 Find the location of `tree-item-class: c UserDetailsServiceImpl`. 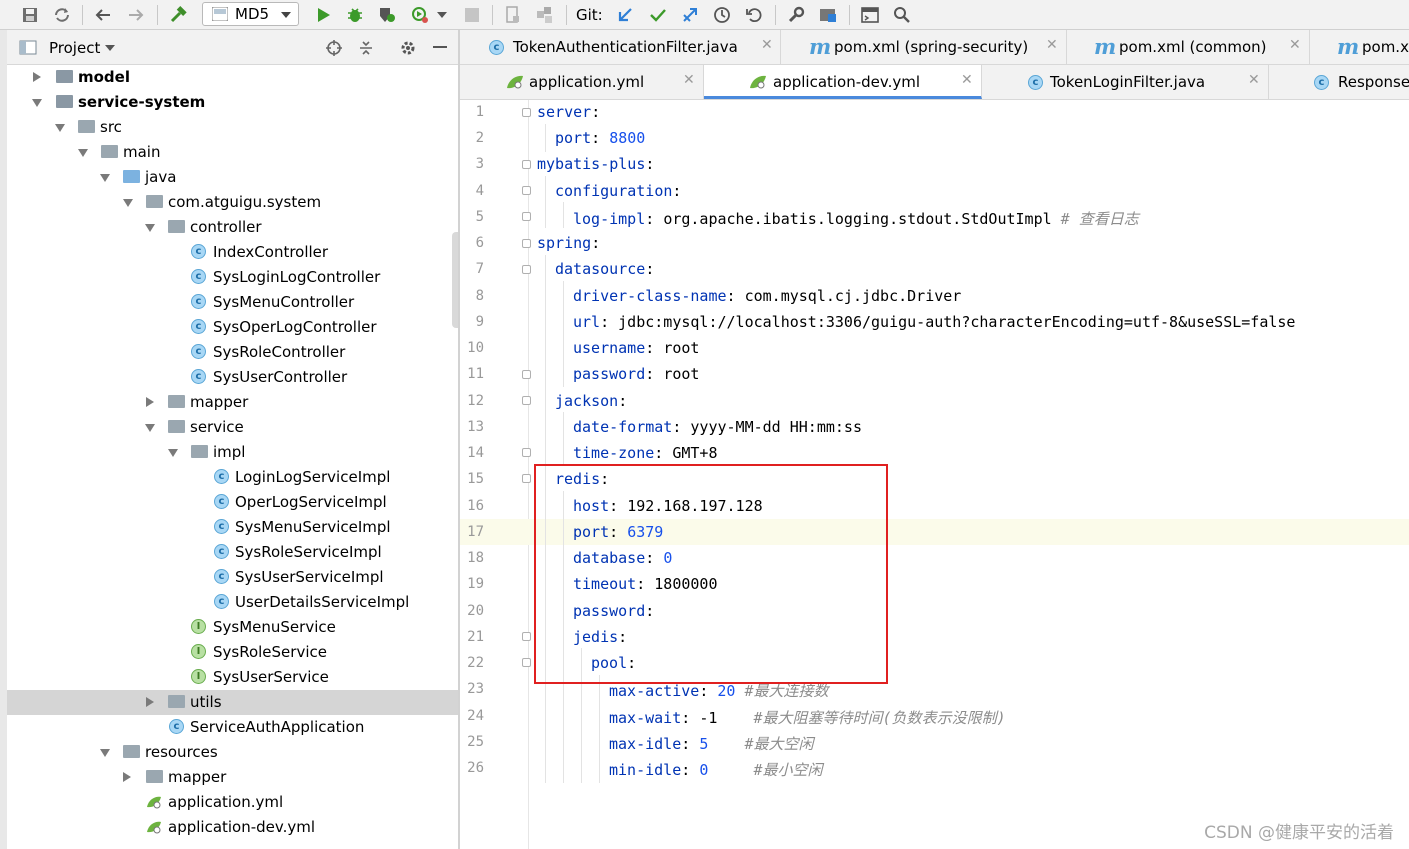

tree-item-class: c UserDetailsServiceImpl is located at coordinates (232, 602).